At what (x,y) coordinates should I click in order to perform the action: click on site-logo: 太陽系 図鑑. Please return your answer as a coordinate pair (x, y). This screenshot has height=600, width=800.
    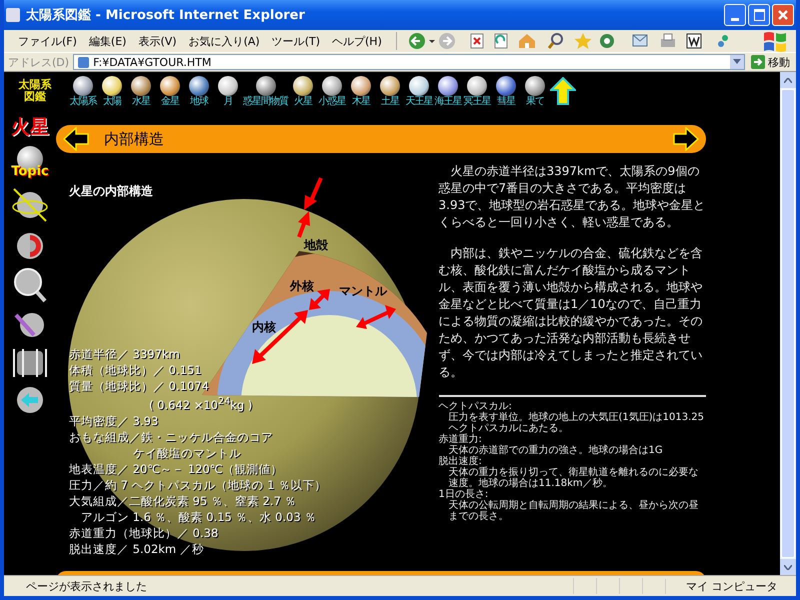
    Looking at the image, I should click on (35, 91).